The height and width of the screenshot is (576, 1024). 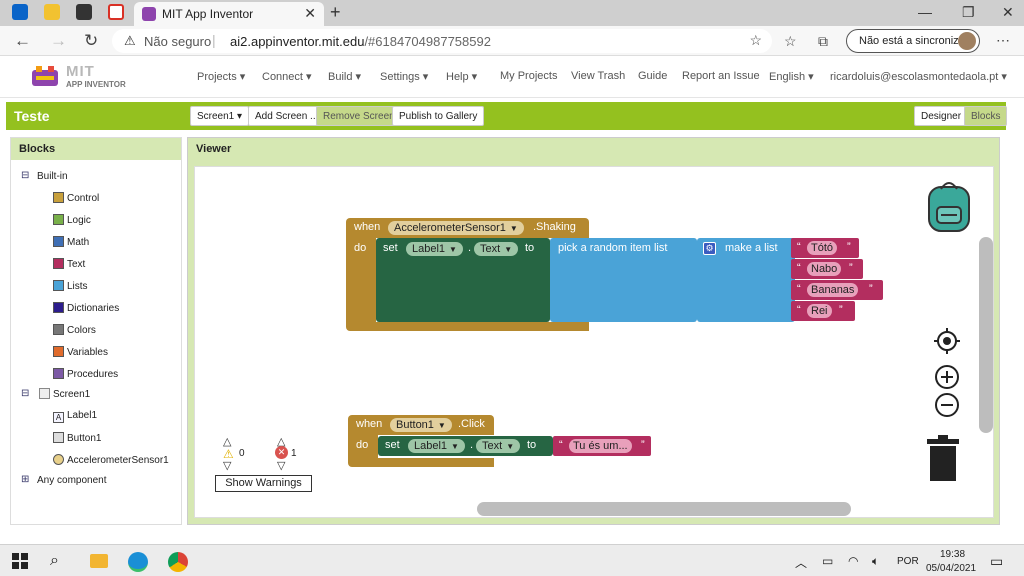 I want to click on setter-block-1: set Label1 ▼ . Text ▼ to, so click(x=463, y=280).